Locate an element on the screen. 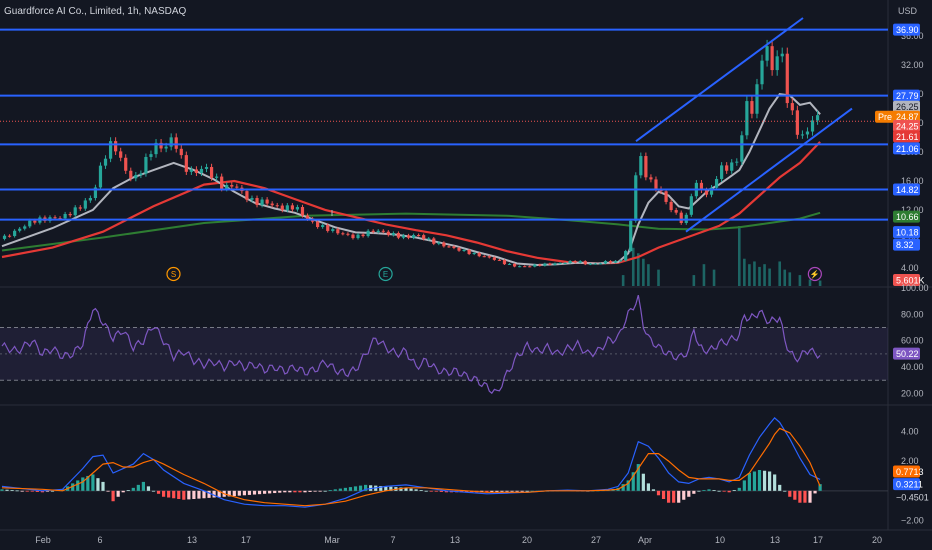 Image resolution: width=932 pixels, height=550 pixels. svg-text: S is located at coordinates (173, 274).